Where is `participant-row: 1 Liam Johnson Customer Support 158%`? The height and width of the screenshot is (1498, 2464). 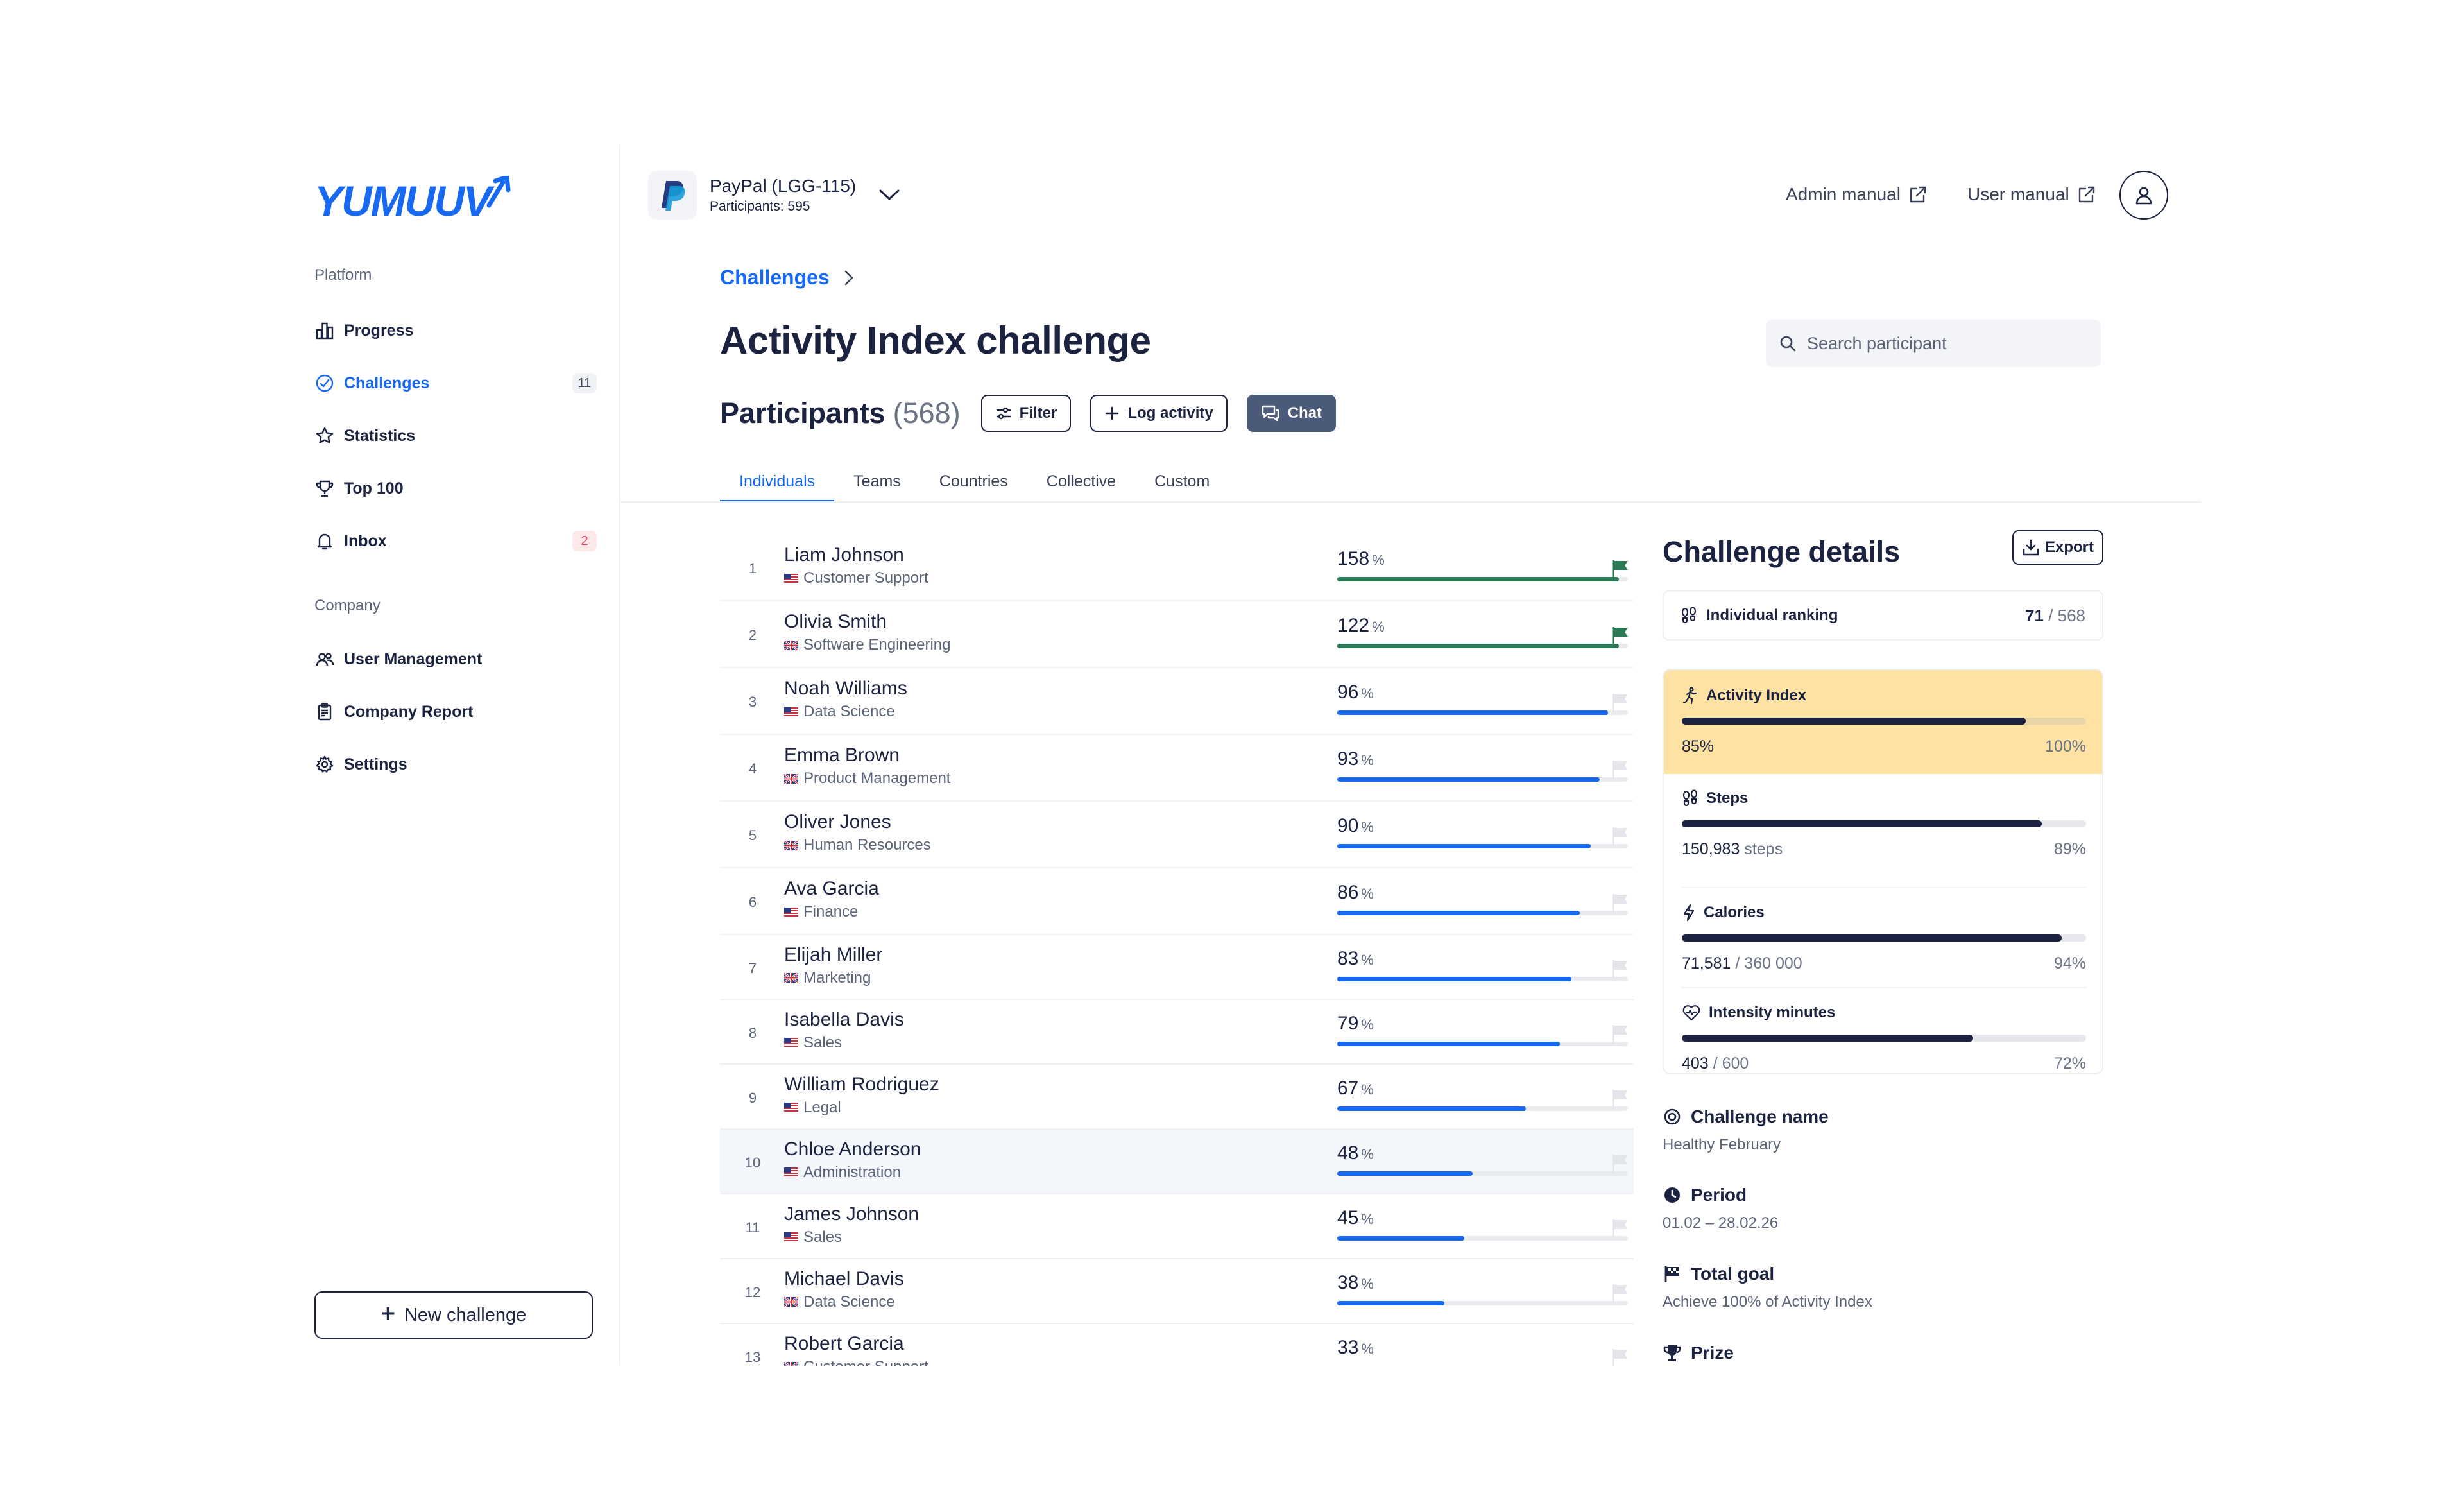
participant-row: 1 Liam Johnson Customer Support 158% is located at coordinates (1177, 568).